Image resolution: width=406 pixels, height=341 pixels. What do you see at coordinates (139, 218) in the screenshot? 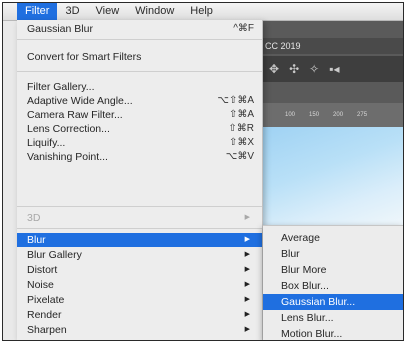
I see `menu-item-3d: 3D ▶` at bounding box center [139, 218].